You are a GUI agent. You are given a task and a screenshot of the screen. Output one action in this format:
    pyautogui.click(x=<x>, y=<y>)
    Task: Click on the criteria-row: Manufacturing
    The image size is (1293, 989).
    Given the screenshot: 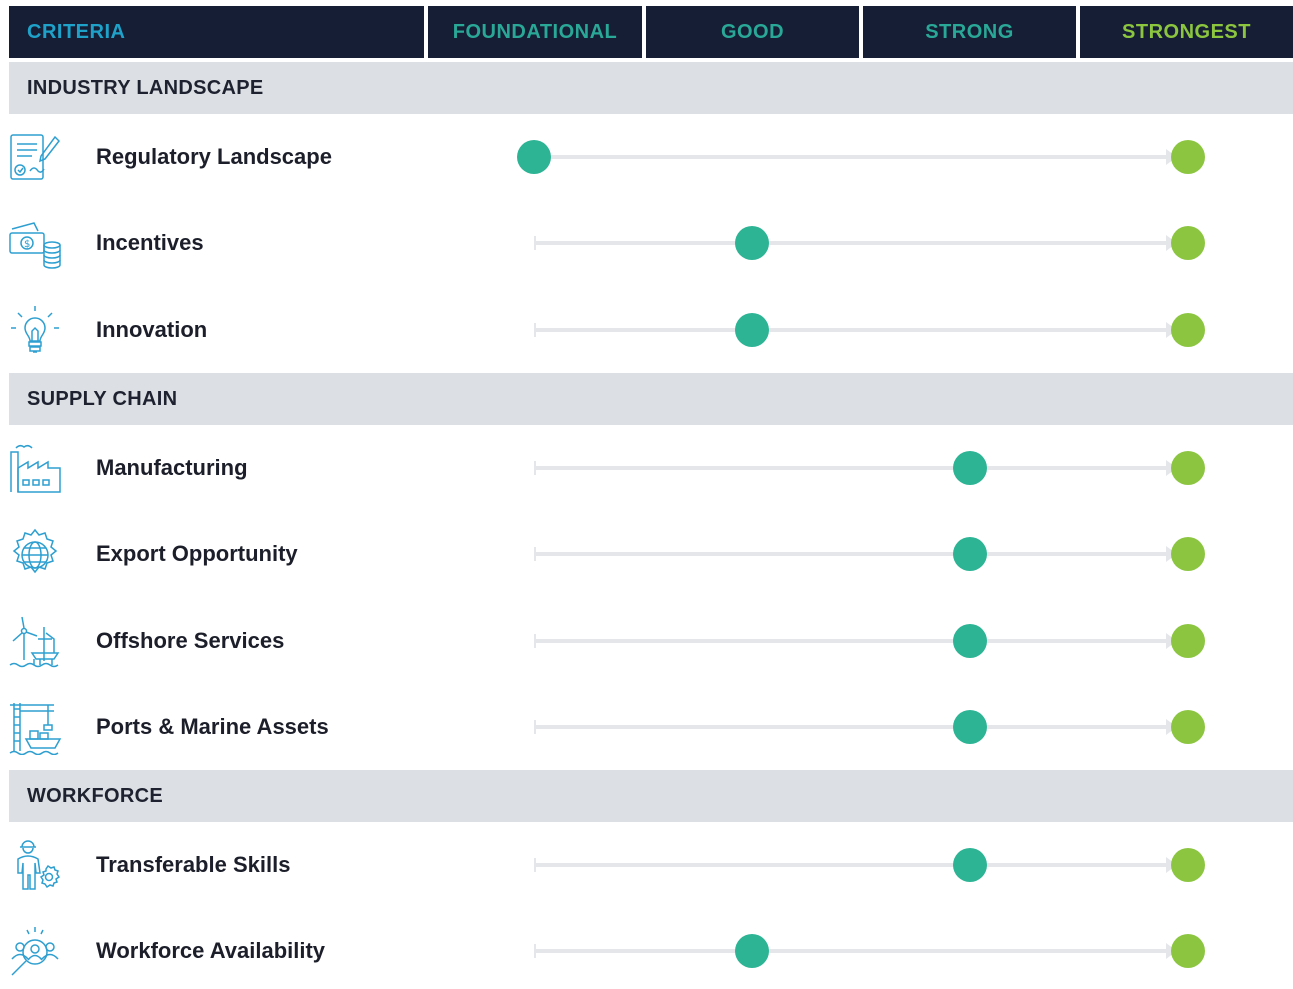 What is the action you would take?
    pyautogui.click(x=646, y=468)
    